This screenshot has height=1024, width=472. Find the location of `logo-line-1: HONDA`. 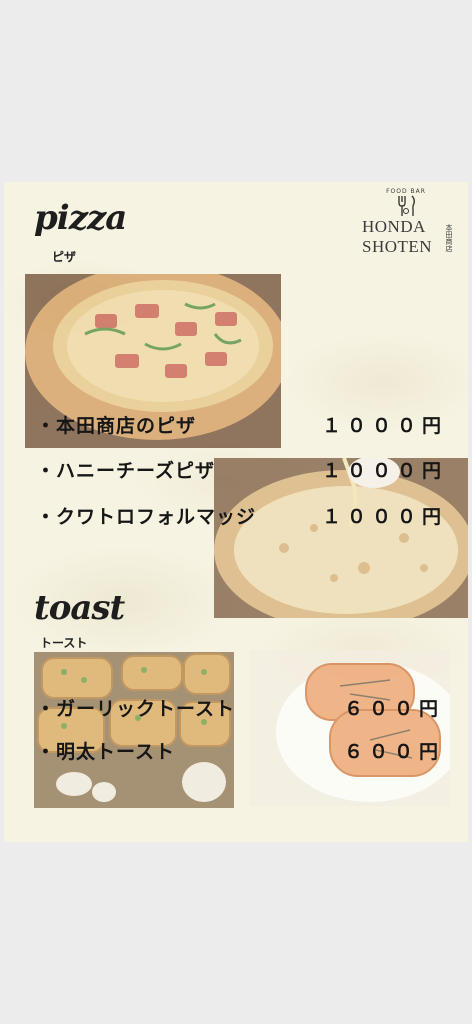

logo-line-1: HONDA is located at coordinates (394, 226).